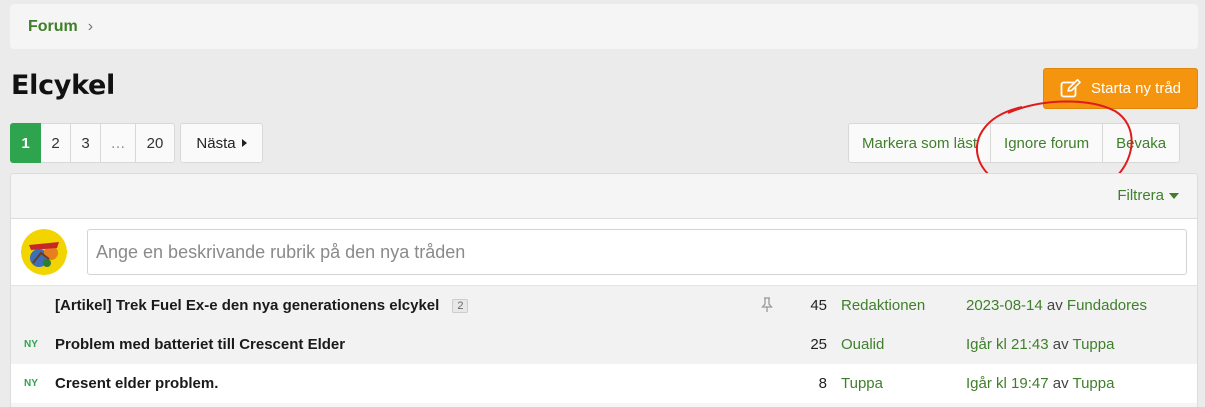 This screenshot has width=1205, height=407. I want to click on thread-author: Redaktionen, so click(883, 305).